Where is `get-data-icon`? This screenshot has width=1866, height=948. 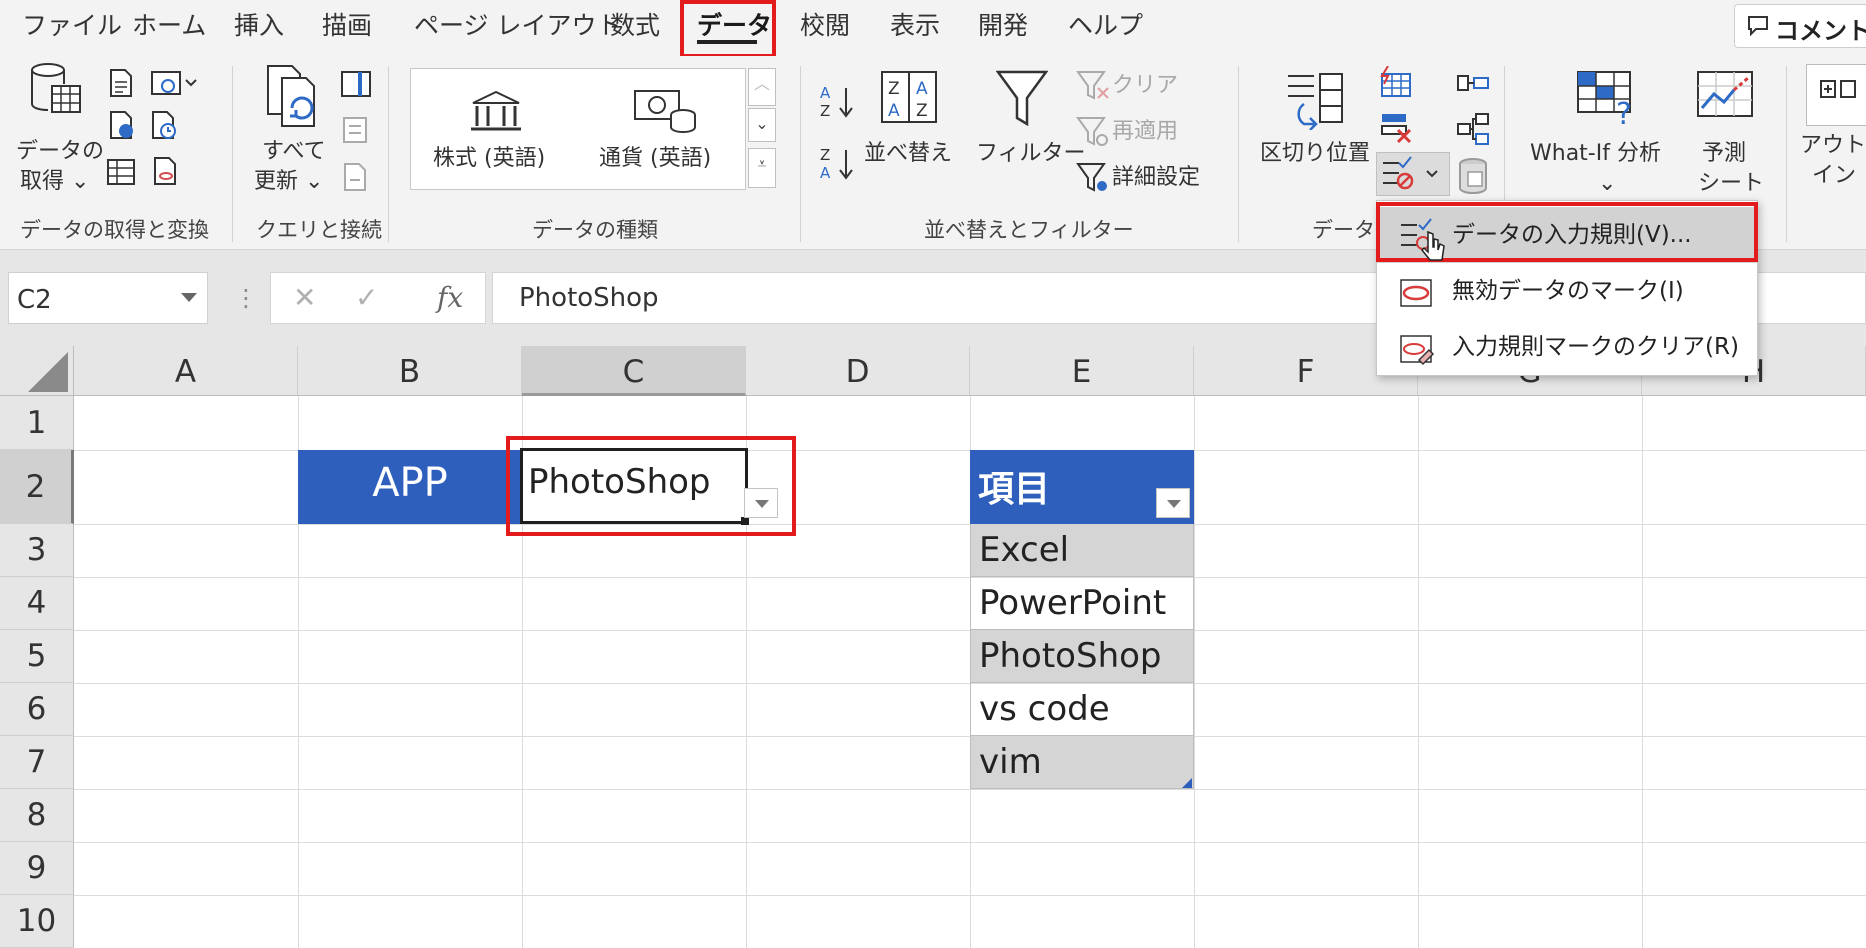 get-data-icon is located at coordinates (56, 92).